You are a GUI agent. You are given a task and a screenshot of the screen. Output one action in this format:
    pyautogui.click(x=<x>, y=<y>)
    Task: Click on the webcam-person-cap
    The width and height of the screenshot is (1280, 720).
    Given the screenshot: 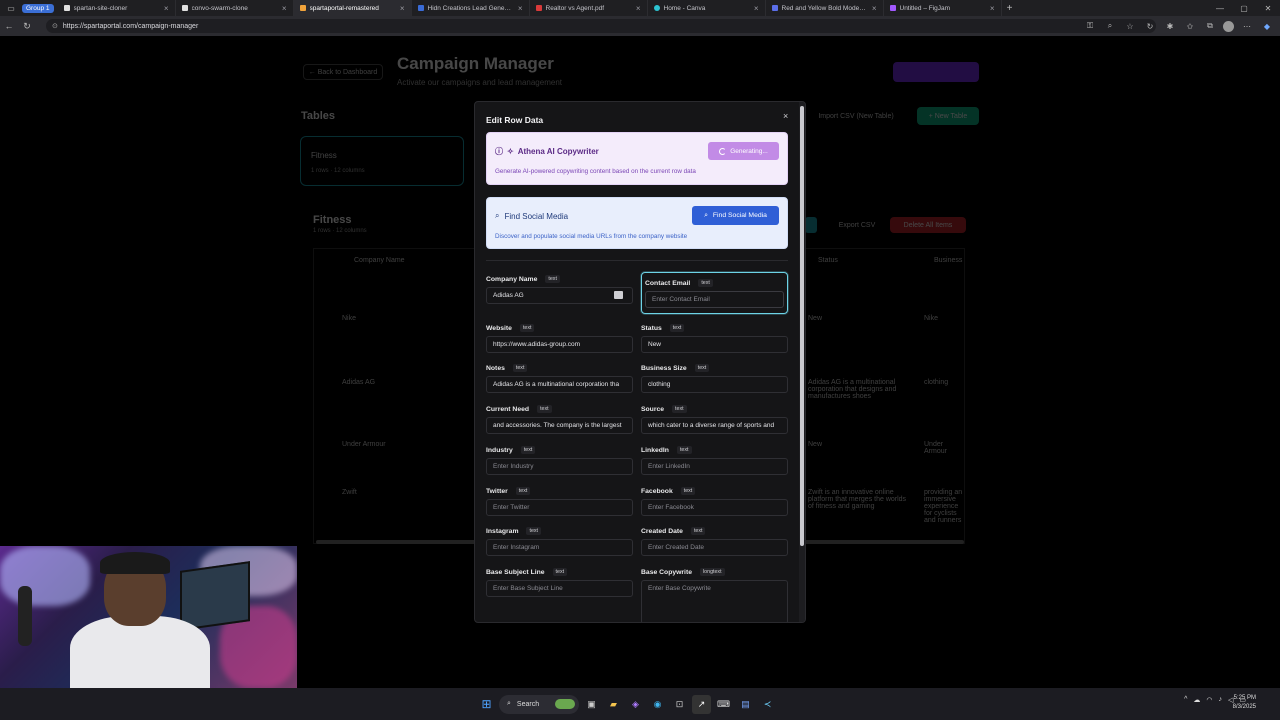 What is the action you would take?
    pyautogui.click(x=135, y=563)
    